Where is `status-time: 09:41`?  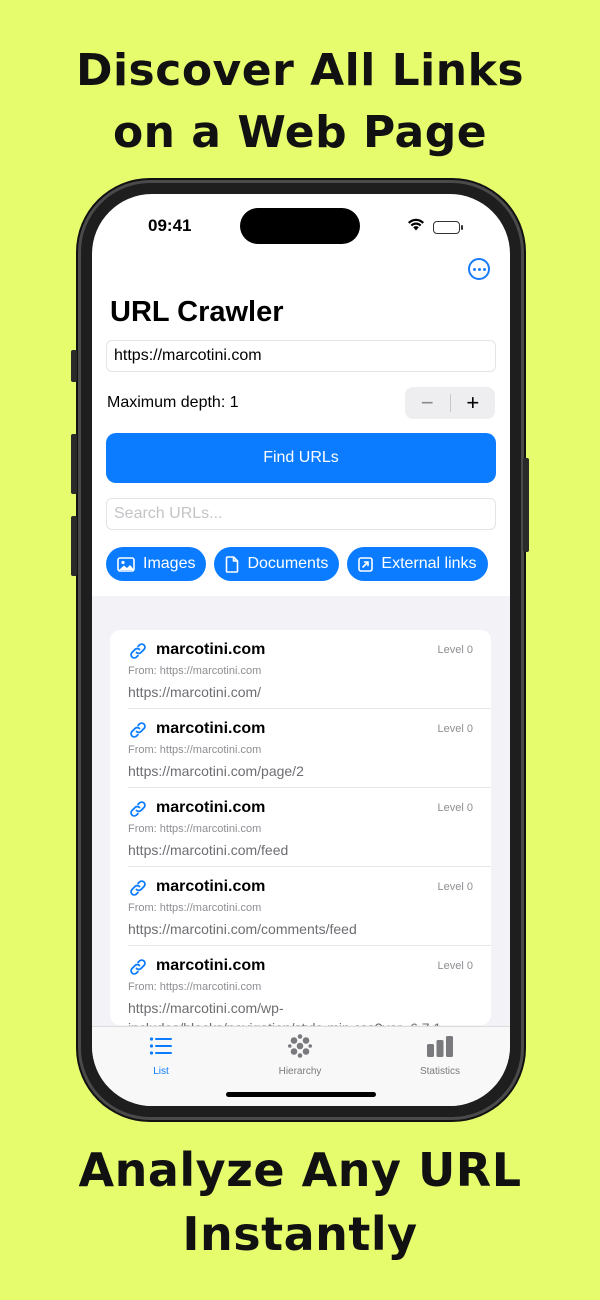 status-time: 09:41 is located at coordinates (170, 225).